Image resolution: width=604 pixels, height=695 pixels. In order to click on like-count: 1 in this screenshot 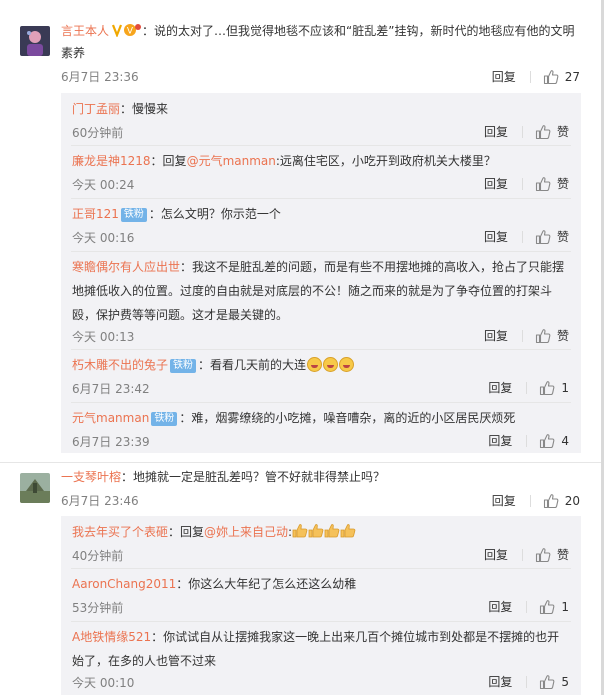, I will do `click(565, 606)`.